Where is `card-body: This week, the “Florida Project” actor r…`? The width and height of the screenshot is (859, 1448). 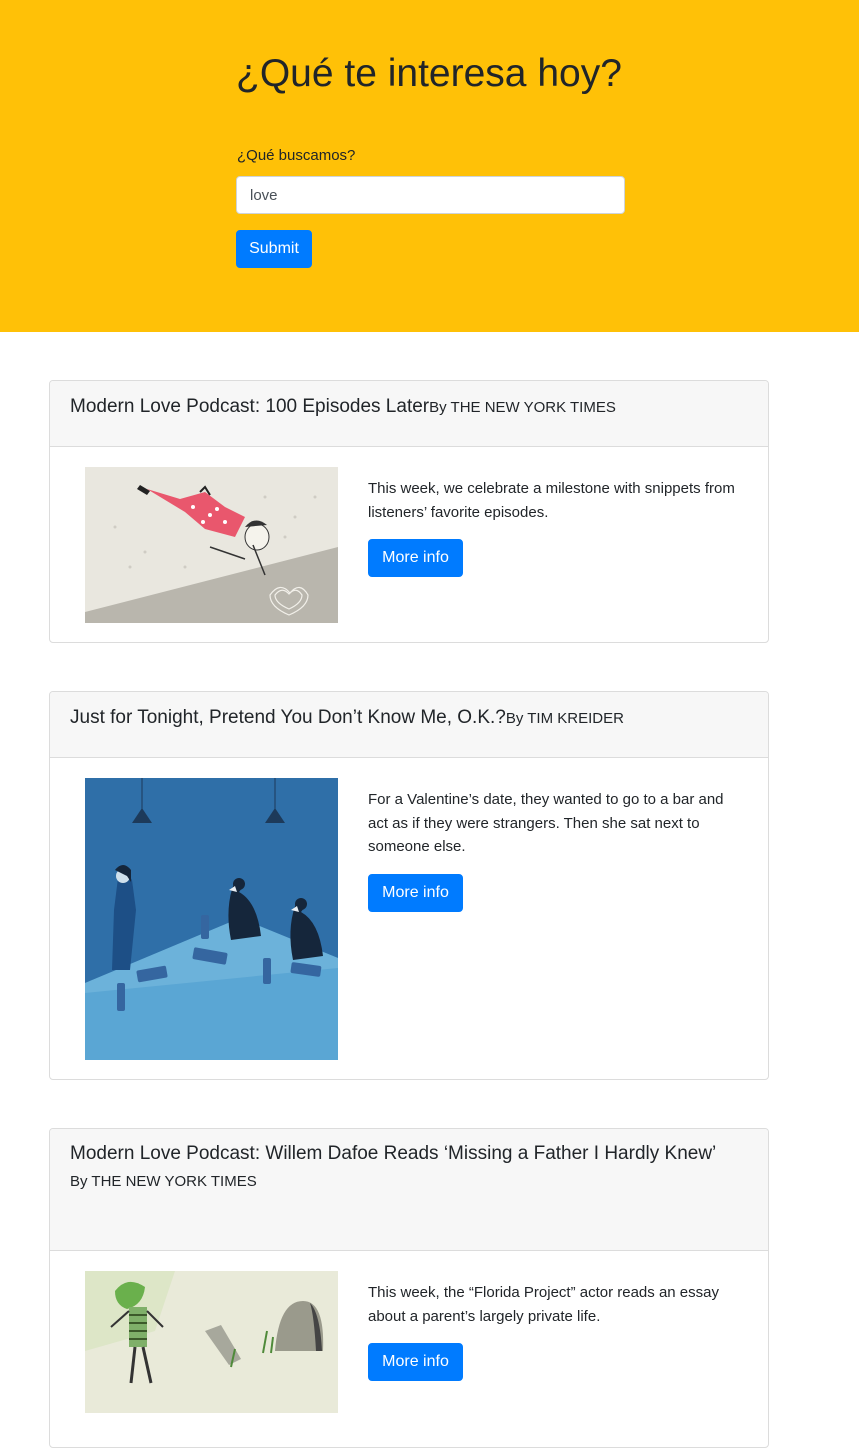
card-body: This week, the “Florida Project” actor r… is located at coordinates (409, 1349).